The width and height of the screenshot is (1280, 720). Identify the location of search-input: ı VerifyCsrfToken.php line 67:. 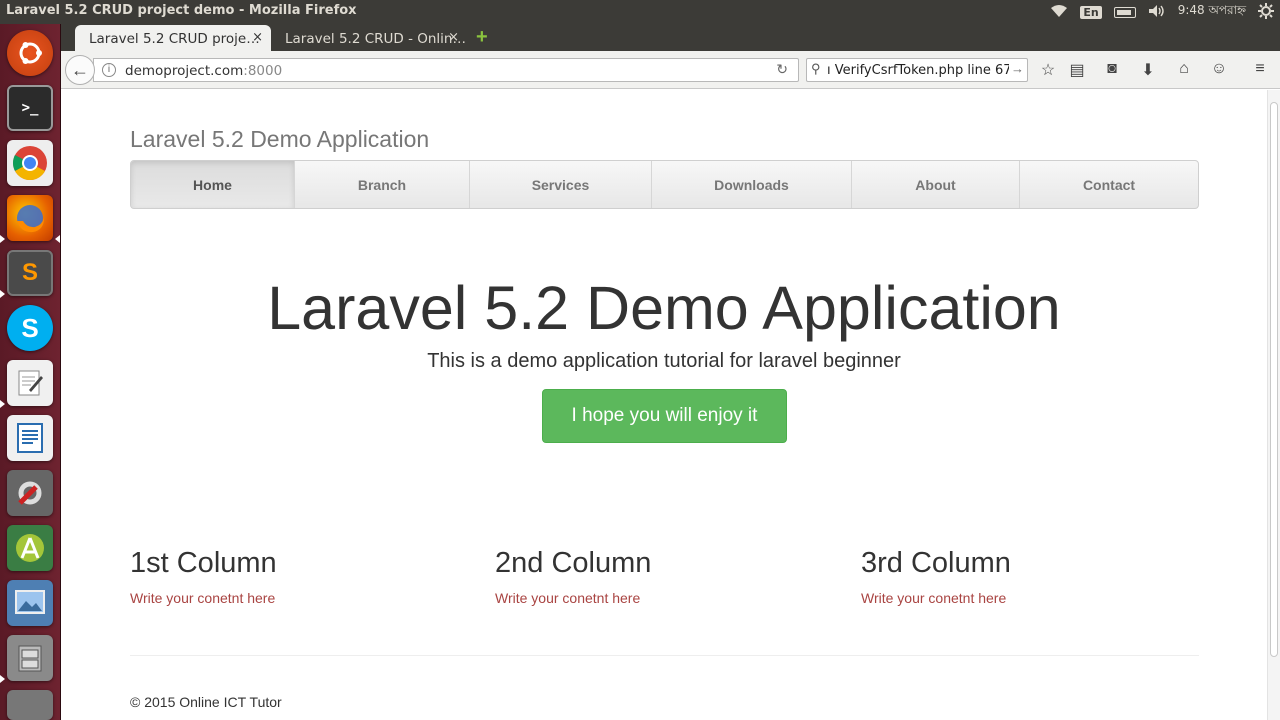
(921, 70).